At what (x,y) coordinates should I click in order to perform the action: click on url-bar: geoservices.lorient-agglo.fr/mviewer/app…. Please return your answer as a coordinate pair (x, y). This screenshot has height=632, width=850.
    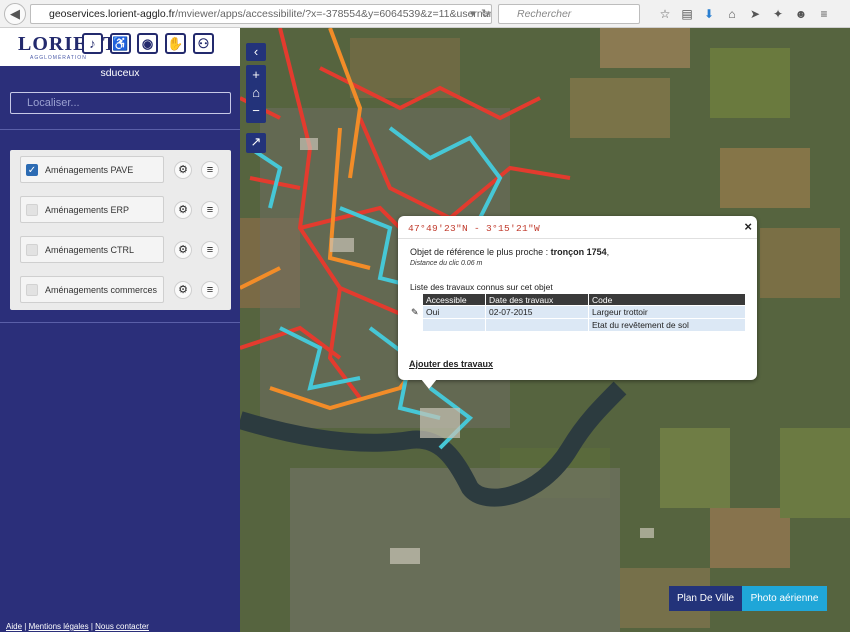
    Looking at the image, I should click on (261, 14).